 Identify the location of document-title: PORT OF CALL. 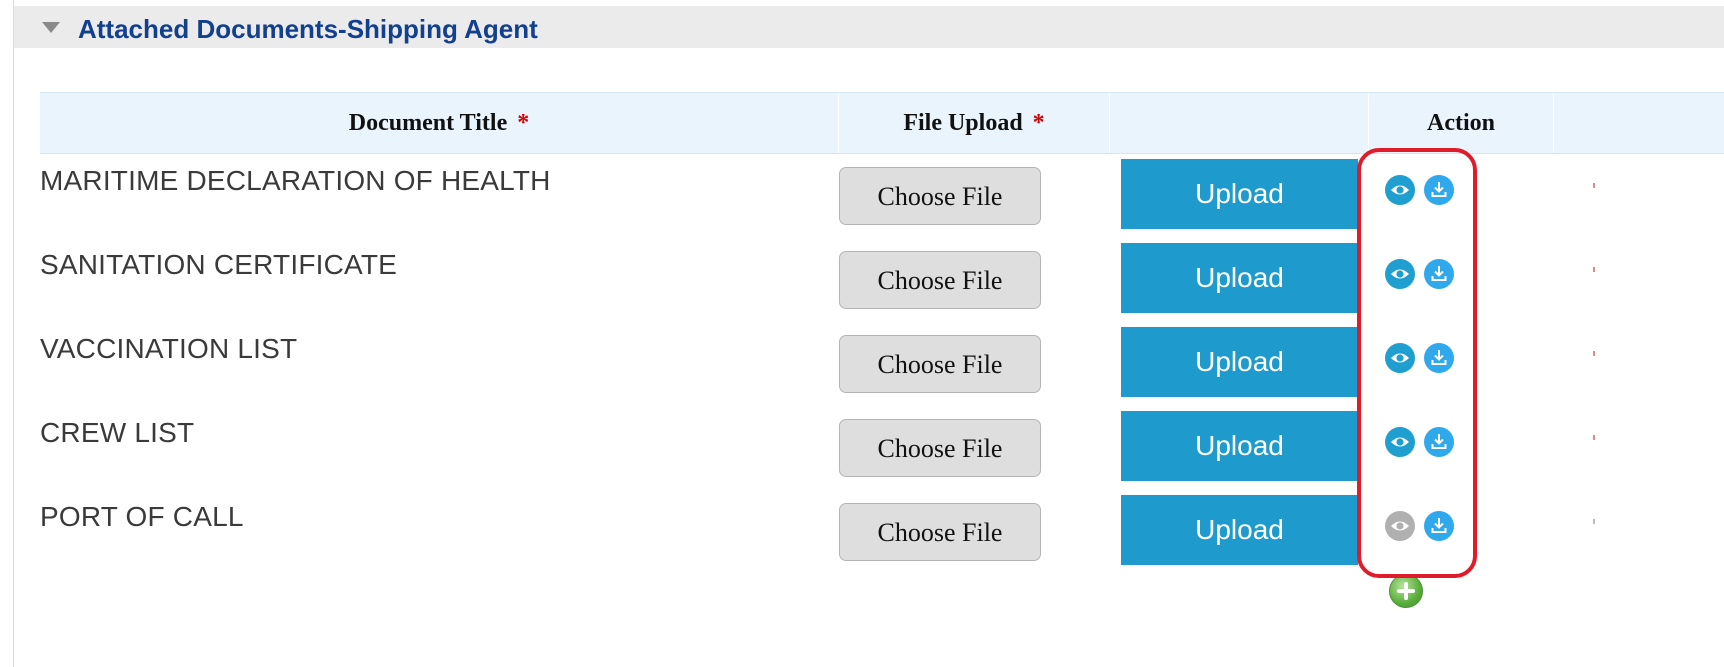
(142, 516).